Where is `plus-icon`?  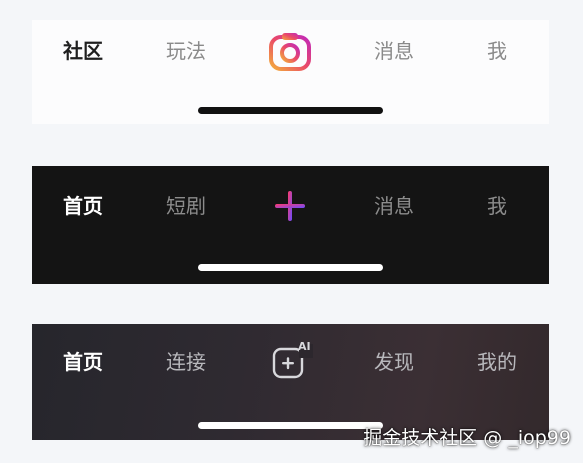 plus-icon is located at coordinates (290, 208).